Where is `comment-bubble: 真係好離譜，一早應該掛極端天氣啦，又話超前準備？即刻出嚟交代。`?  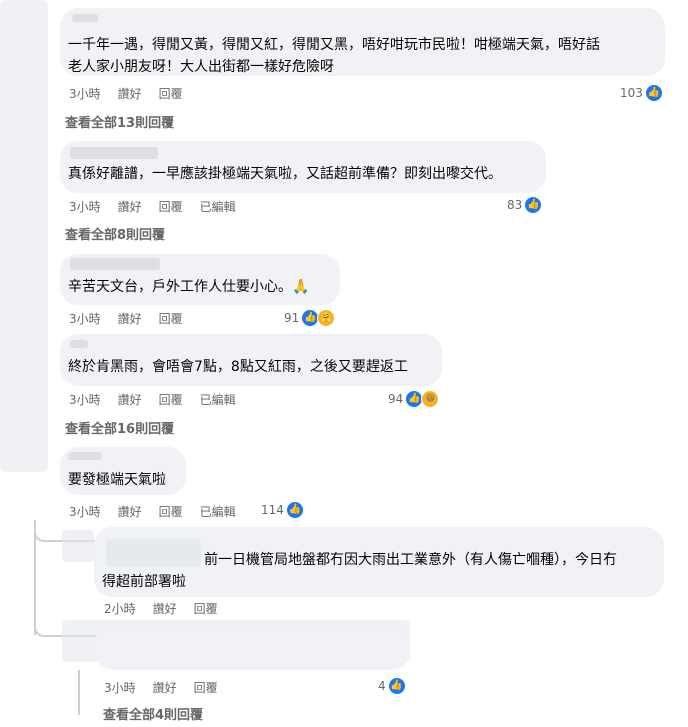 comment-bubble: 真係好離譜，一早應該掛極端天氣啦，又話超前準備？即刻出嚟交代。 is located at coordinates (303, 167).